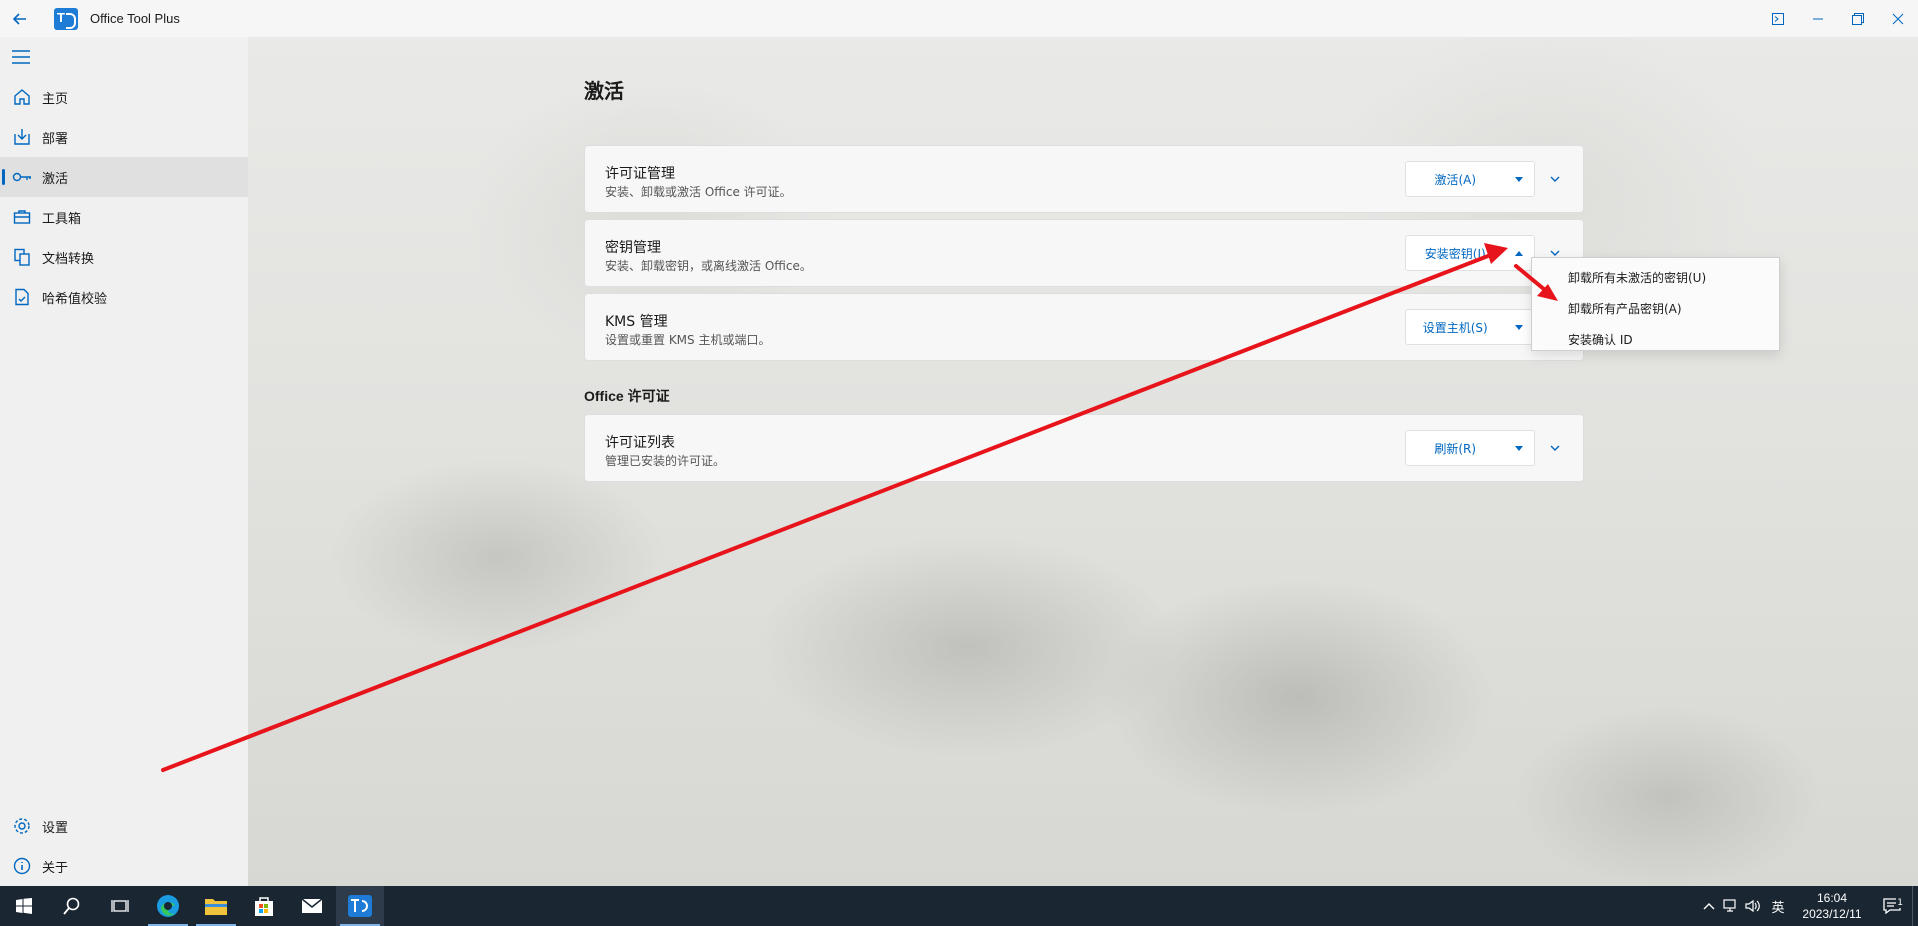 The width and height of the screenshot is (1918, 926). What do you see at coordinates (1655, 339) in the screenshot?
I see `menu-item-install-confirmation-id: 安装确认 ID` at bounding box center [1655, 339].